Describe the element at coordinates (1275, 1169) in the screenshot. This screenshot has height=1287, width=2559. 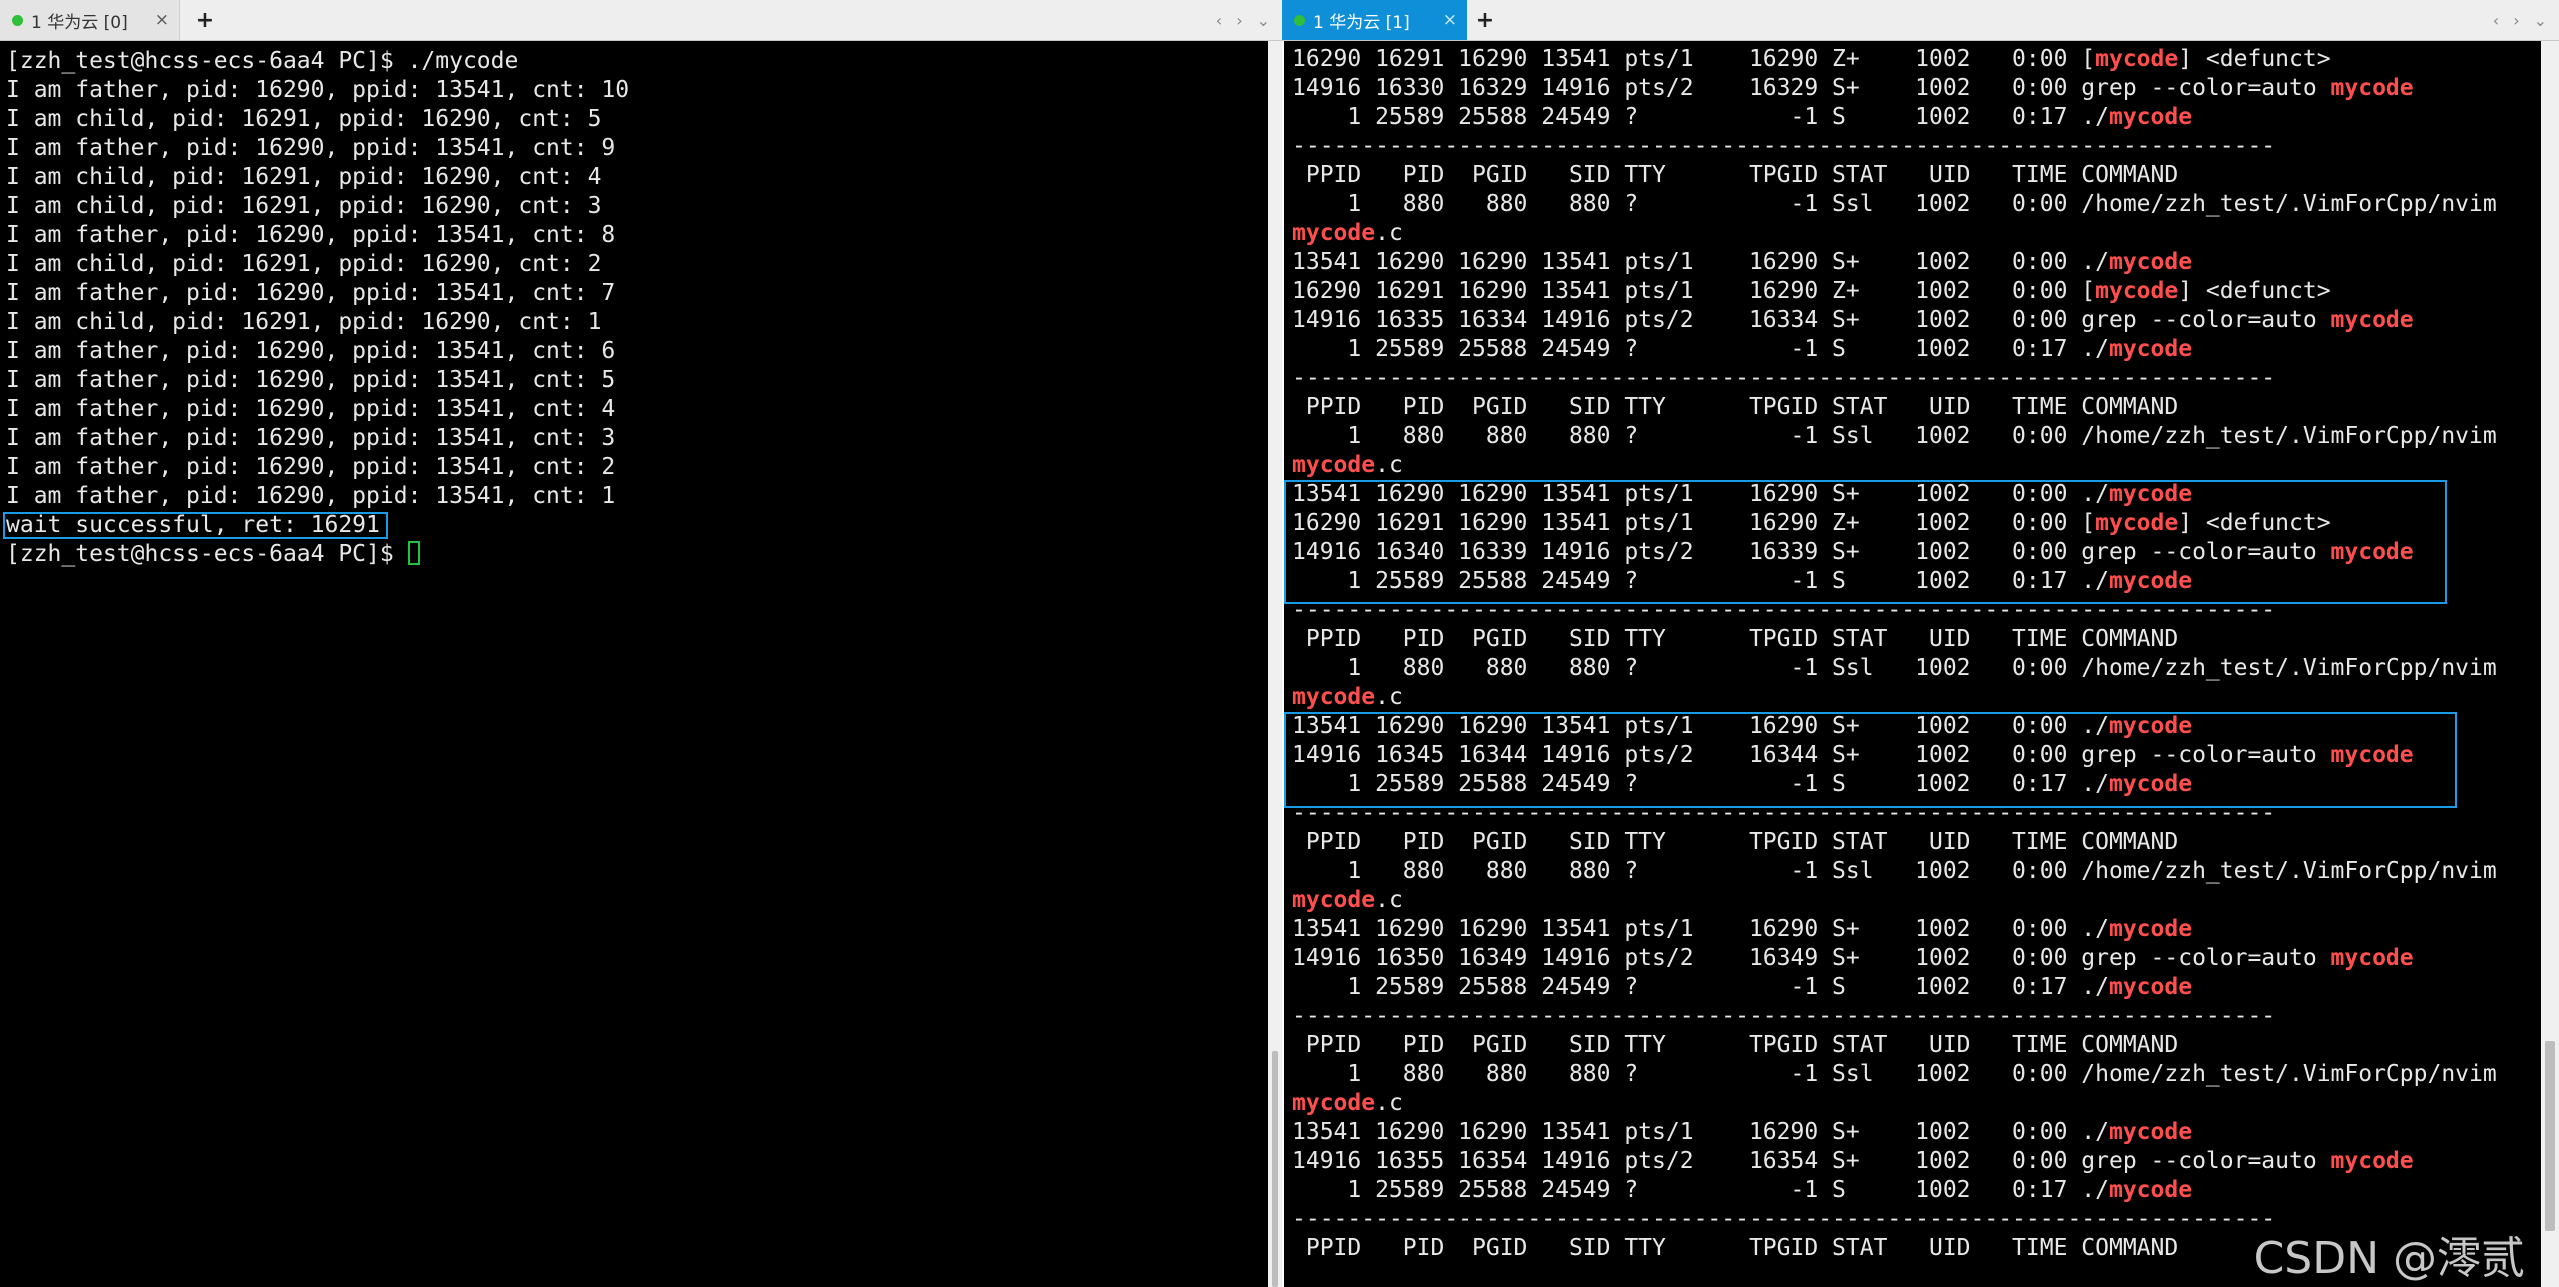
I see `left-scrollbar-thumb` at that location.